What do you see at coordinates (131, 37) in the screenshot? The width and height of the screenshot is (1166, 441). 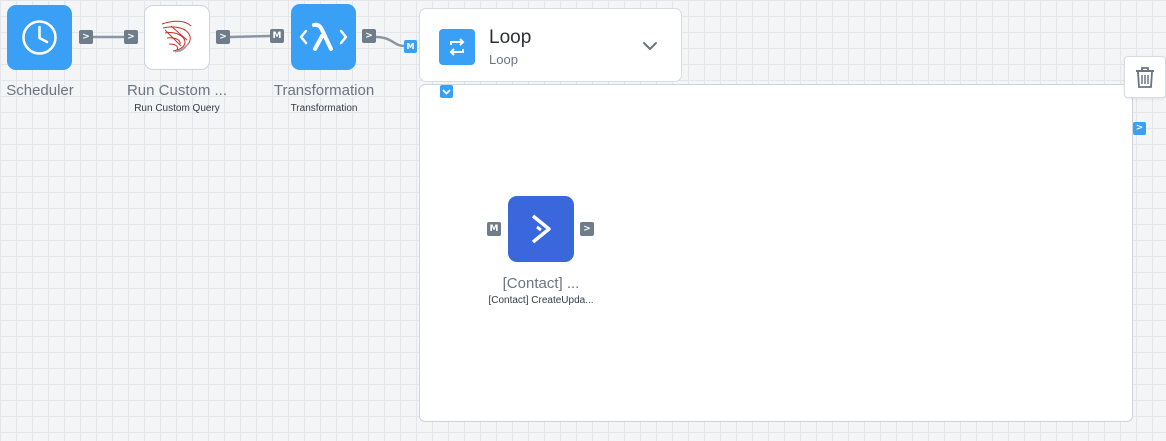 I see `query-input-port: >` at bounding box center [131, 37].